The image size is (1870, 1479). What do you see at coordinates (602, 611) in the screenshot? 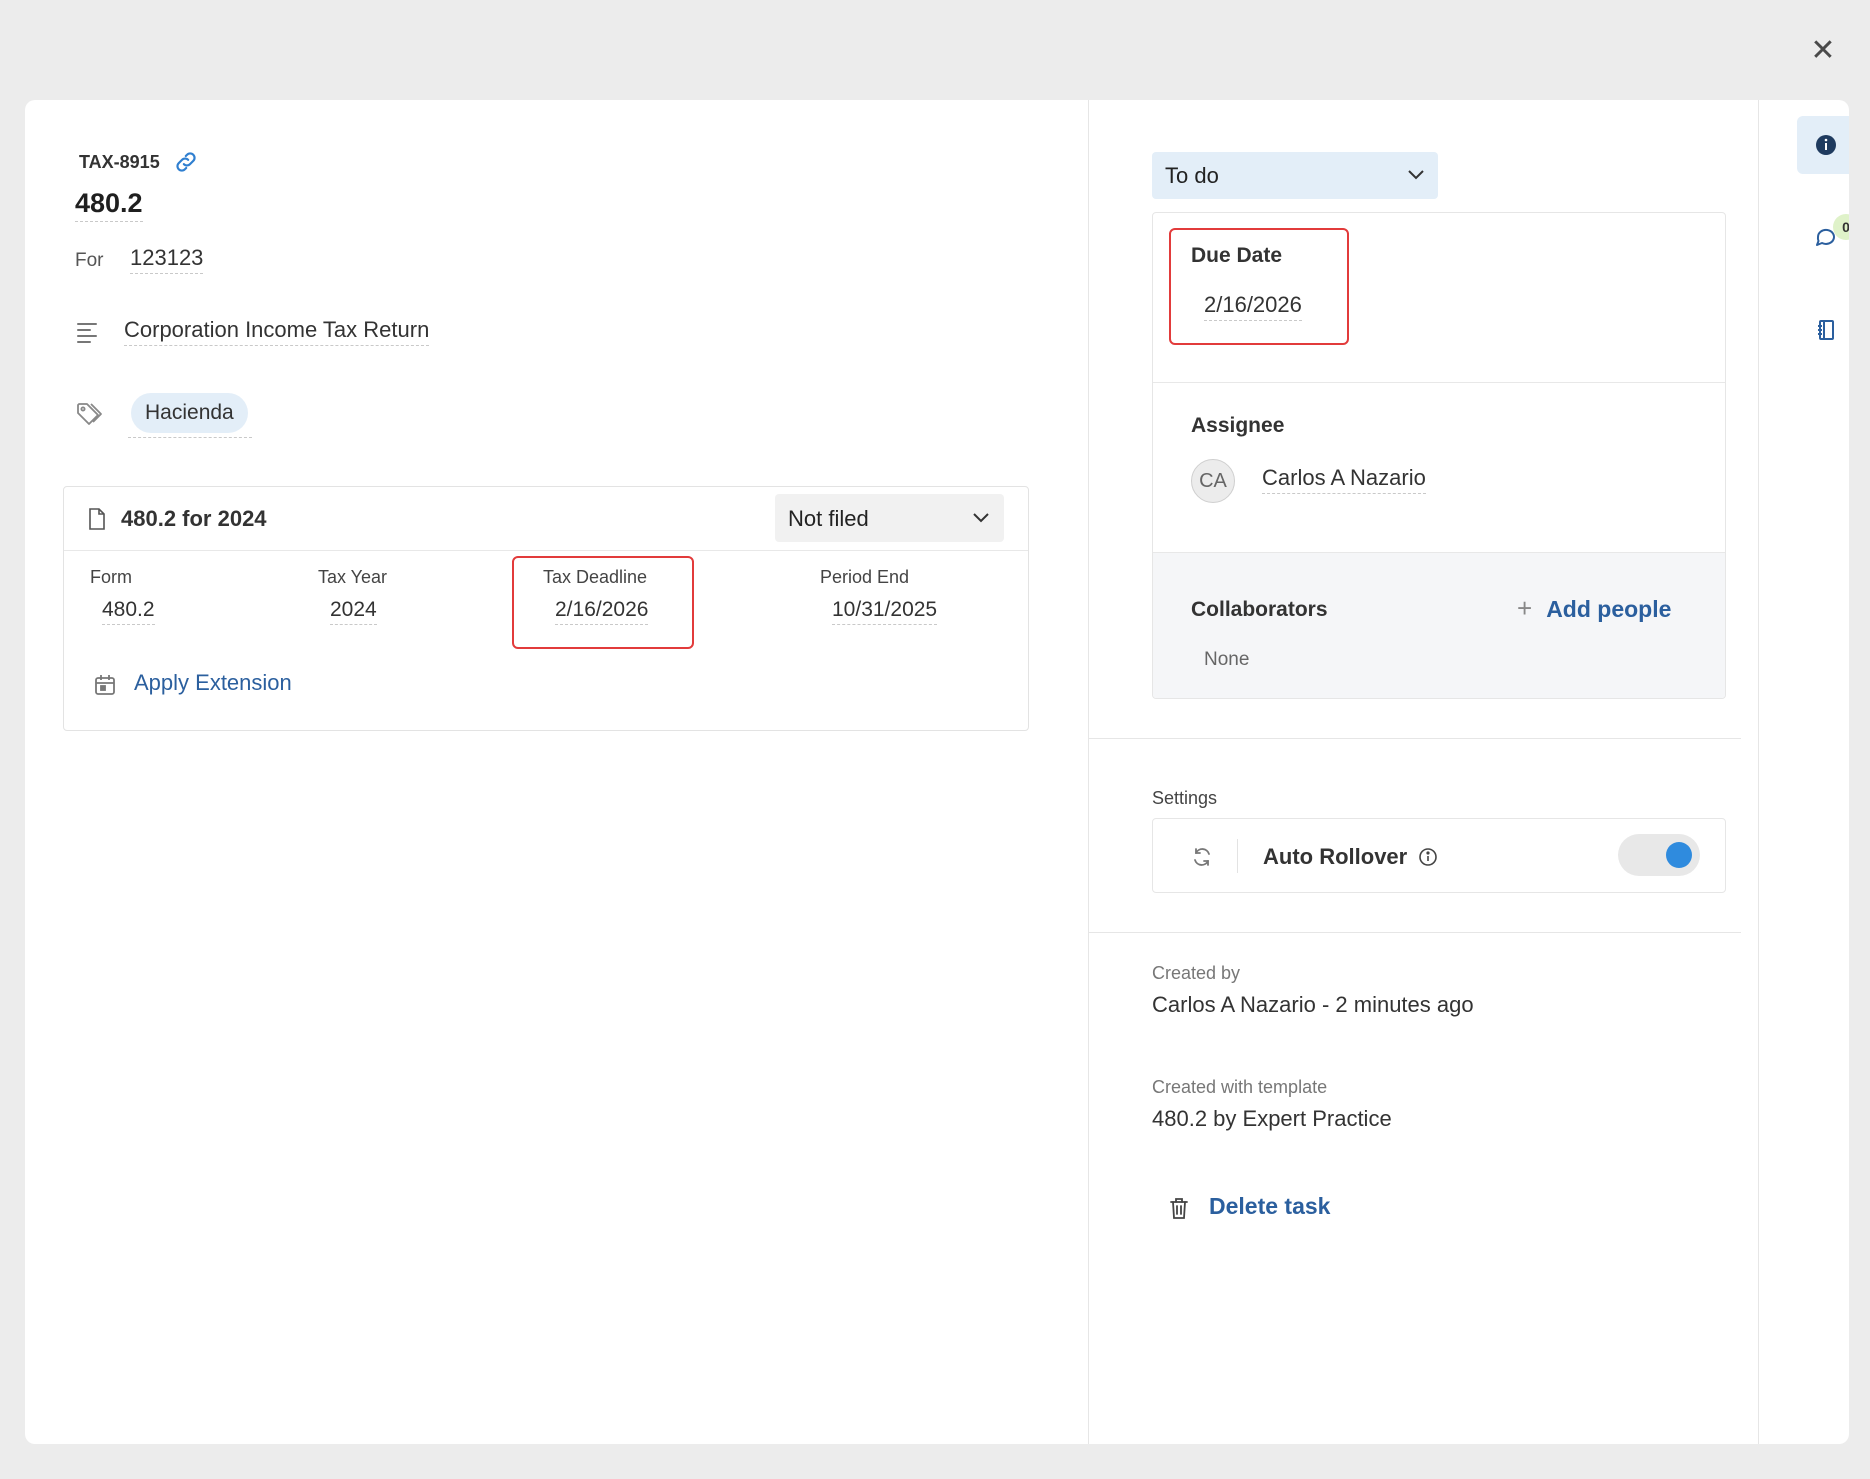
I see `tax-deadline-value: 2/16/2026` at bounding box center [602, 611].